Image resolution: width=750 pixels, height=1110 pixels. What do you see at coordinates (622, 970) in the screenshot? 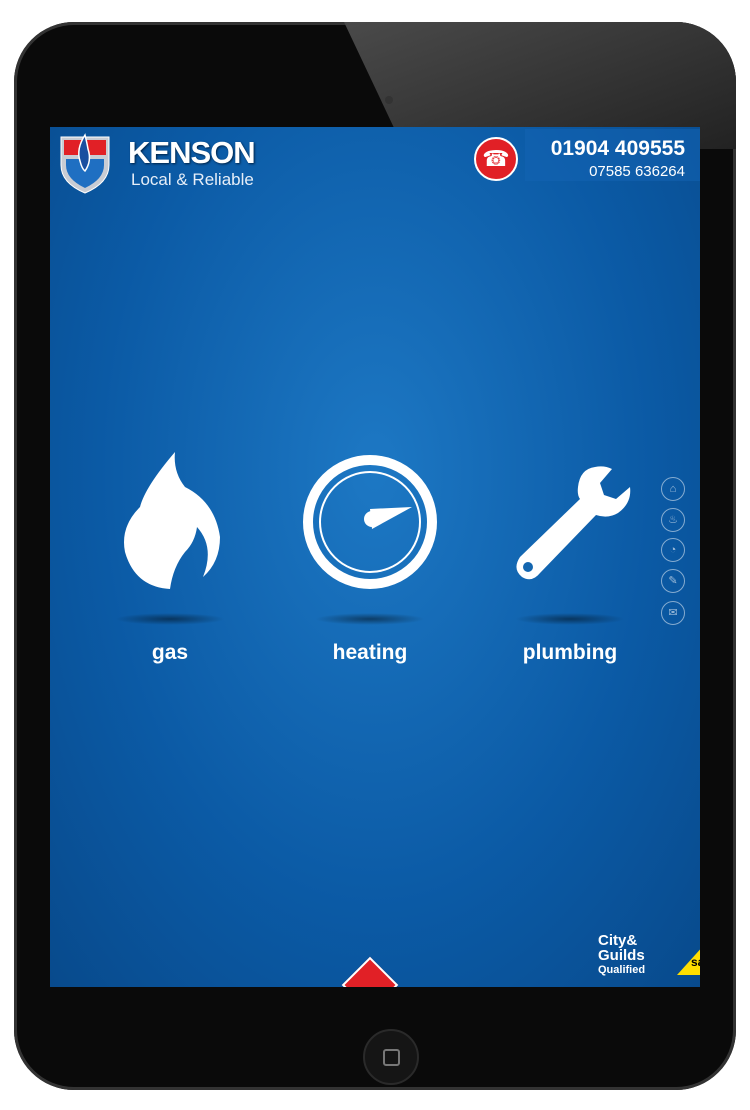
I see `badge-text: Qualified` at bounding box center [622, 970].